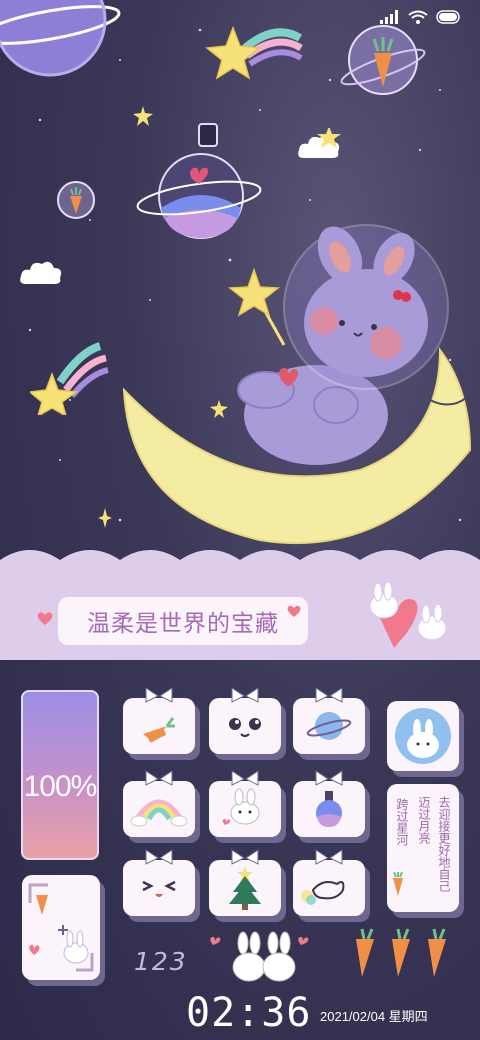 Image resolution: width=480 pixels, height=1040 pixels. I want to click on app-icon-planet, so click(329, 720).